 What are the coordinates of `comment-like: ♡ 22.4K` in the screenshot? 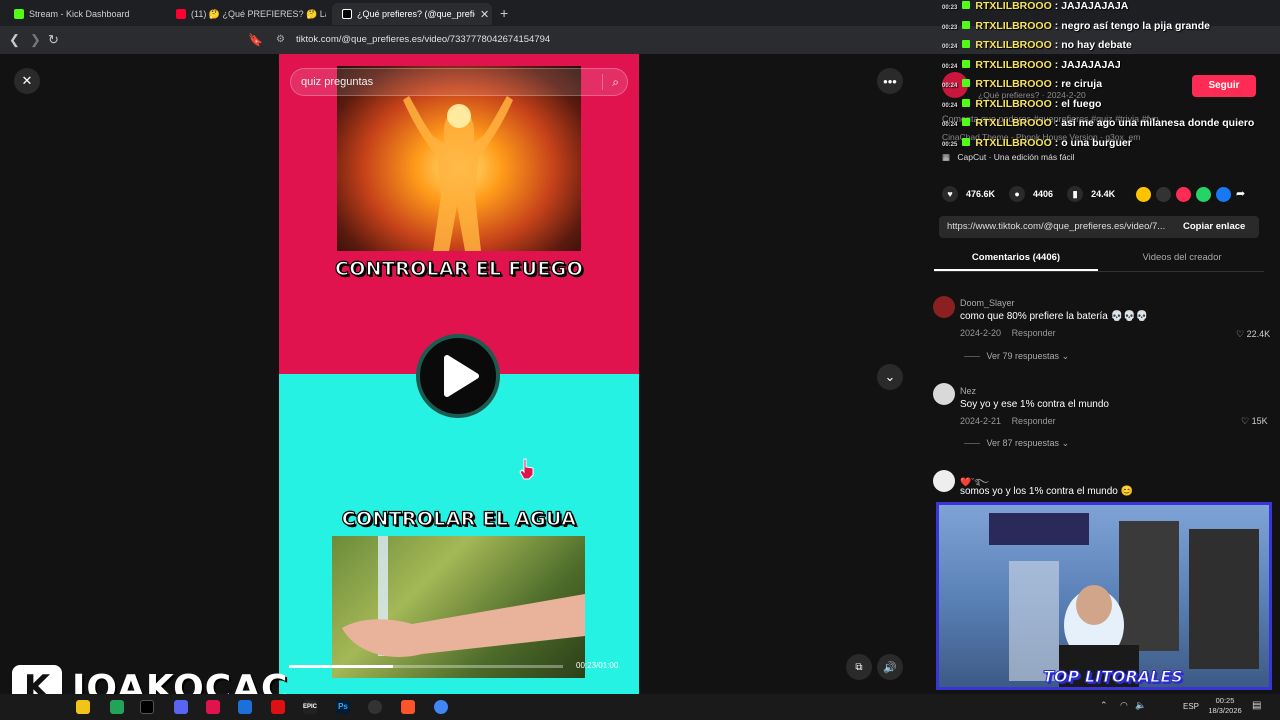 It's located at (1253, 334).